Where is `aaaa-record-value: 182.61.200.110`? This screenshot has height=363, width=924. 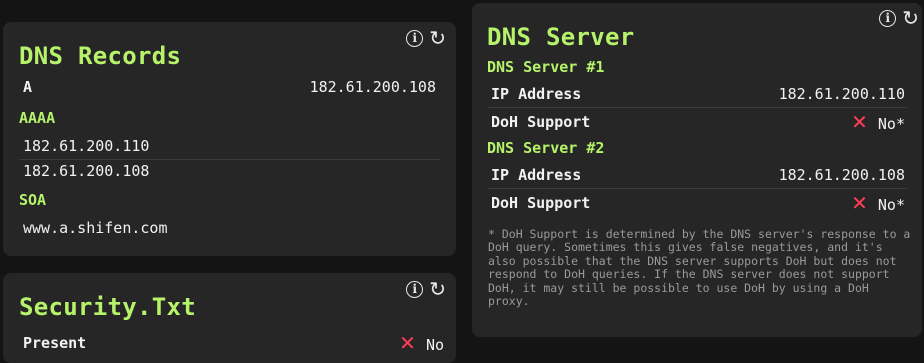
aaaa-record-value: 182.61.200.110 is located at coordinates (86, 146).